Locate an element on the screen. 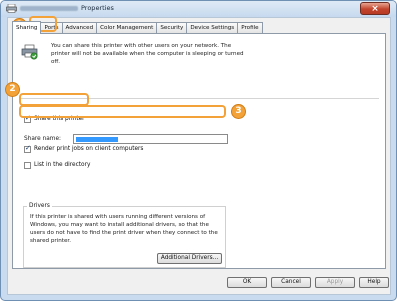  window-title: Properties is located at coordinates (67, 8).